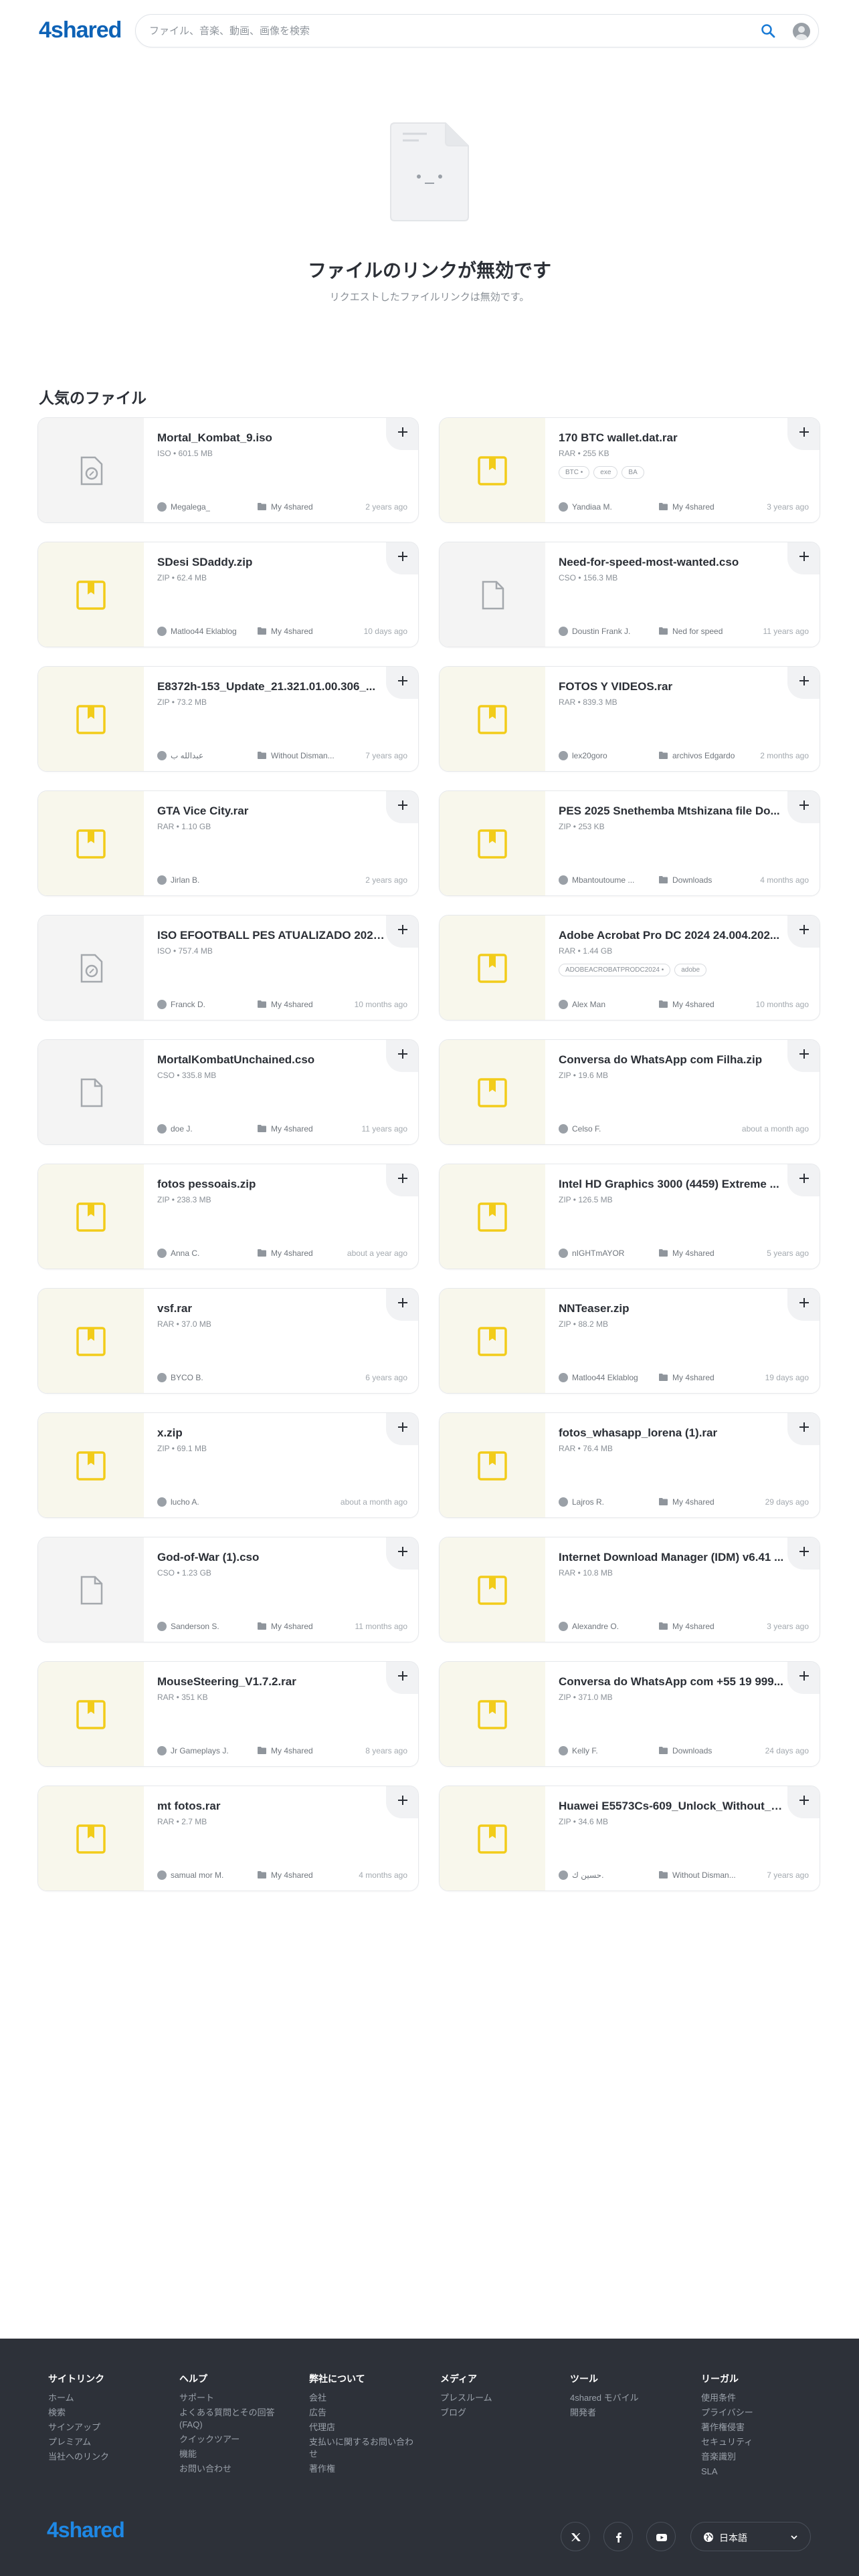 The image size is (859, 2576). Describe the element at coordinates (605, 472) in the screenshot. I see `file-tag: exe` at that location.